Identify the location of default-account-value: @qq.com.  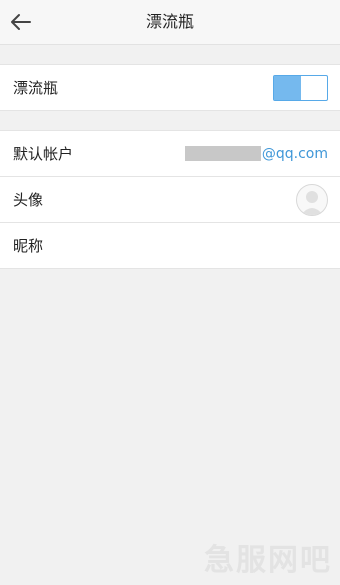
(256, 153).